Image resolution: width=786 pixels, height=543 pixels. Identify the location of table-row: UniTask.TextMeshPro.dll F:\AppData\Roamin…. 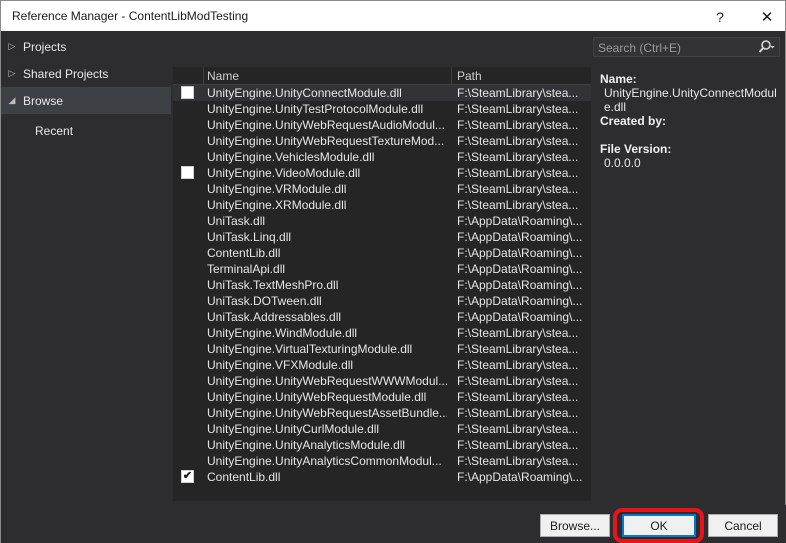
(382, 285).